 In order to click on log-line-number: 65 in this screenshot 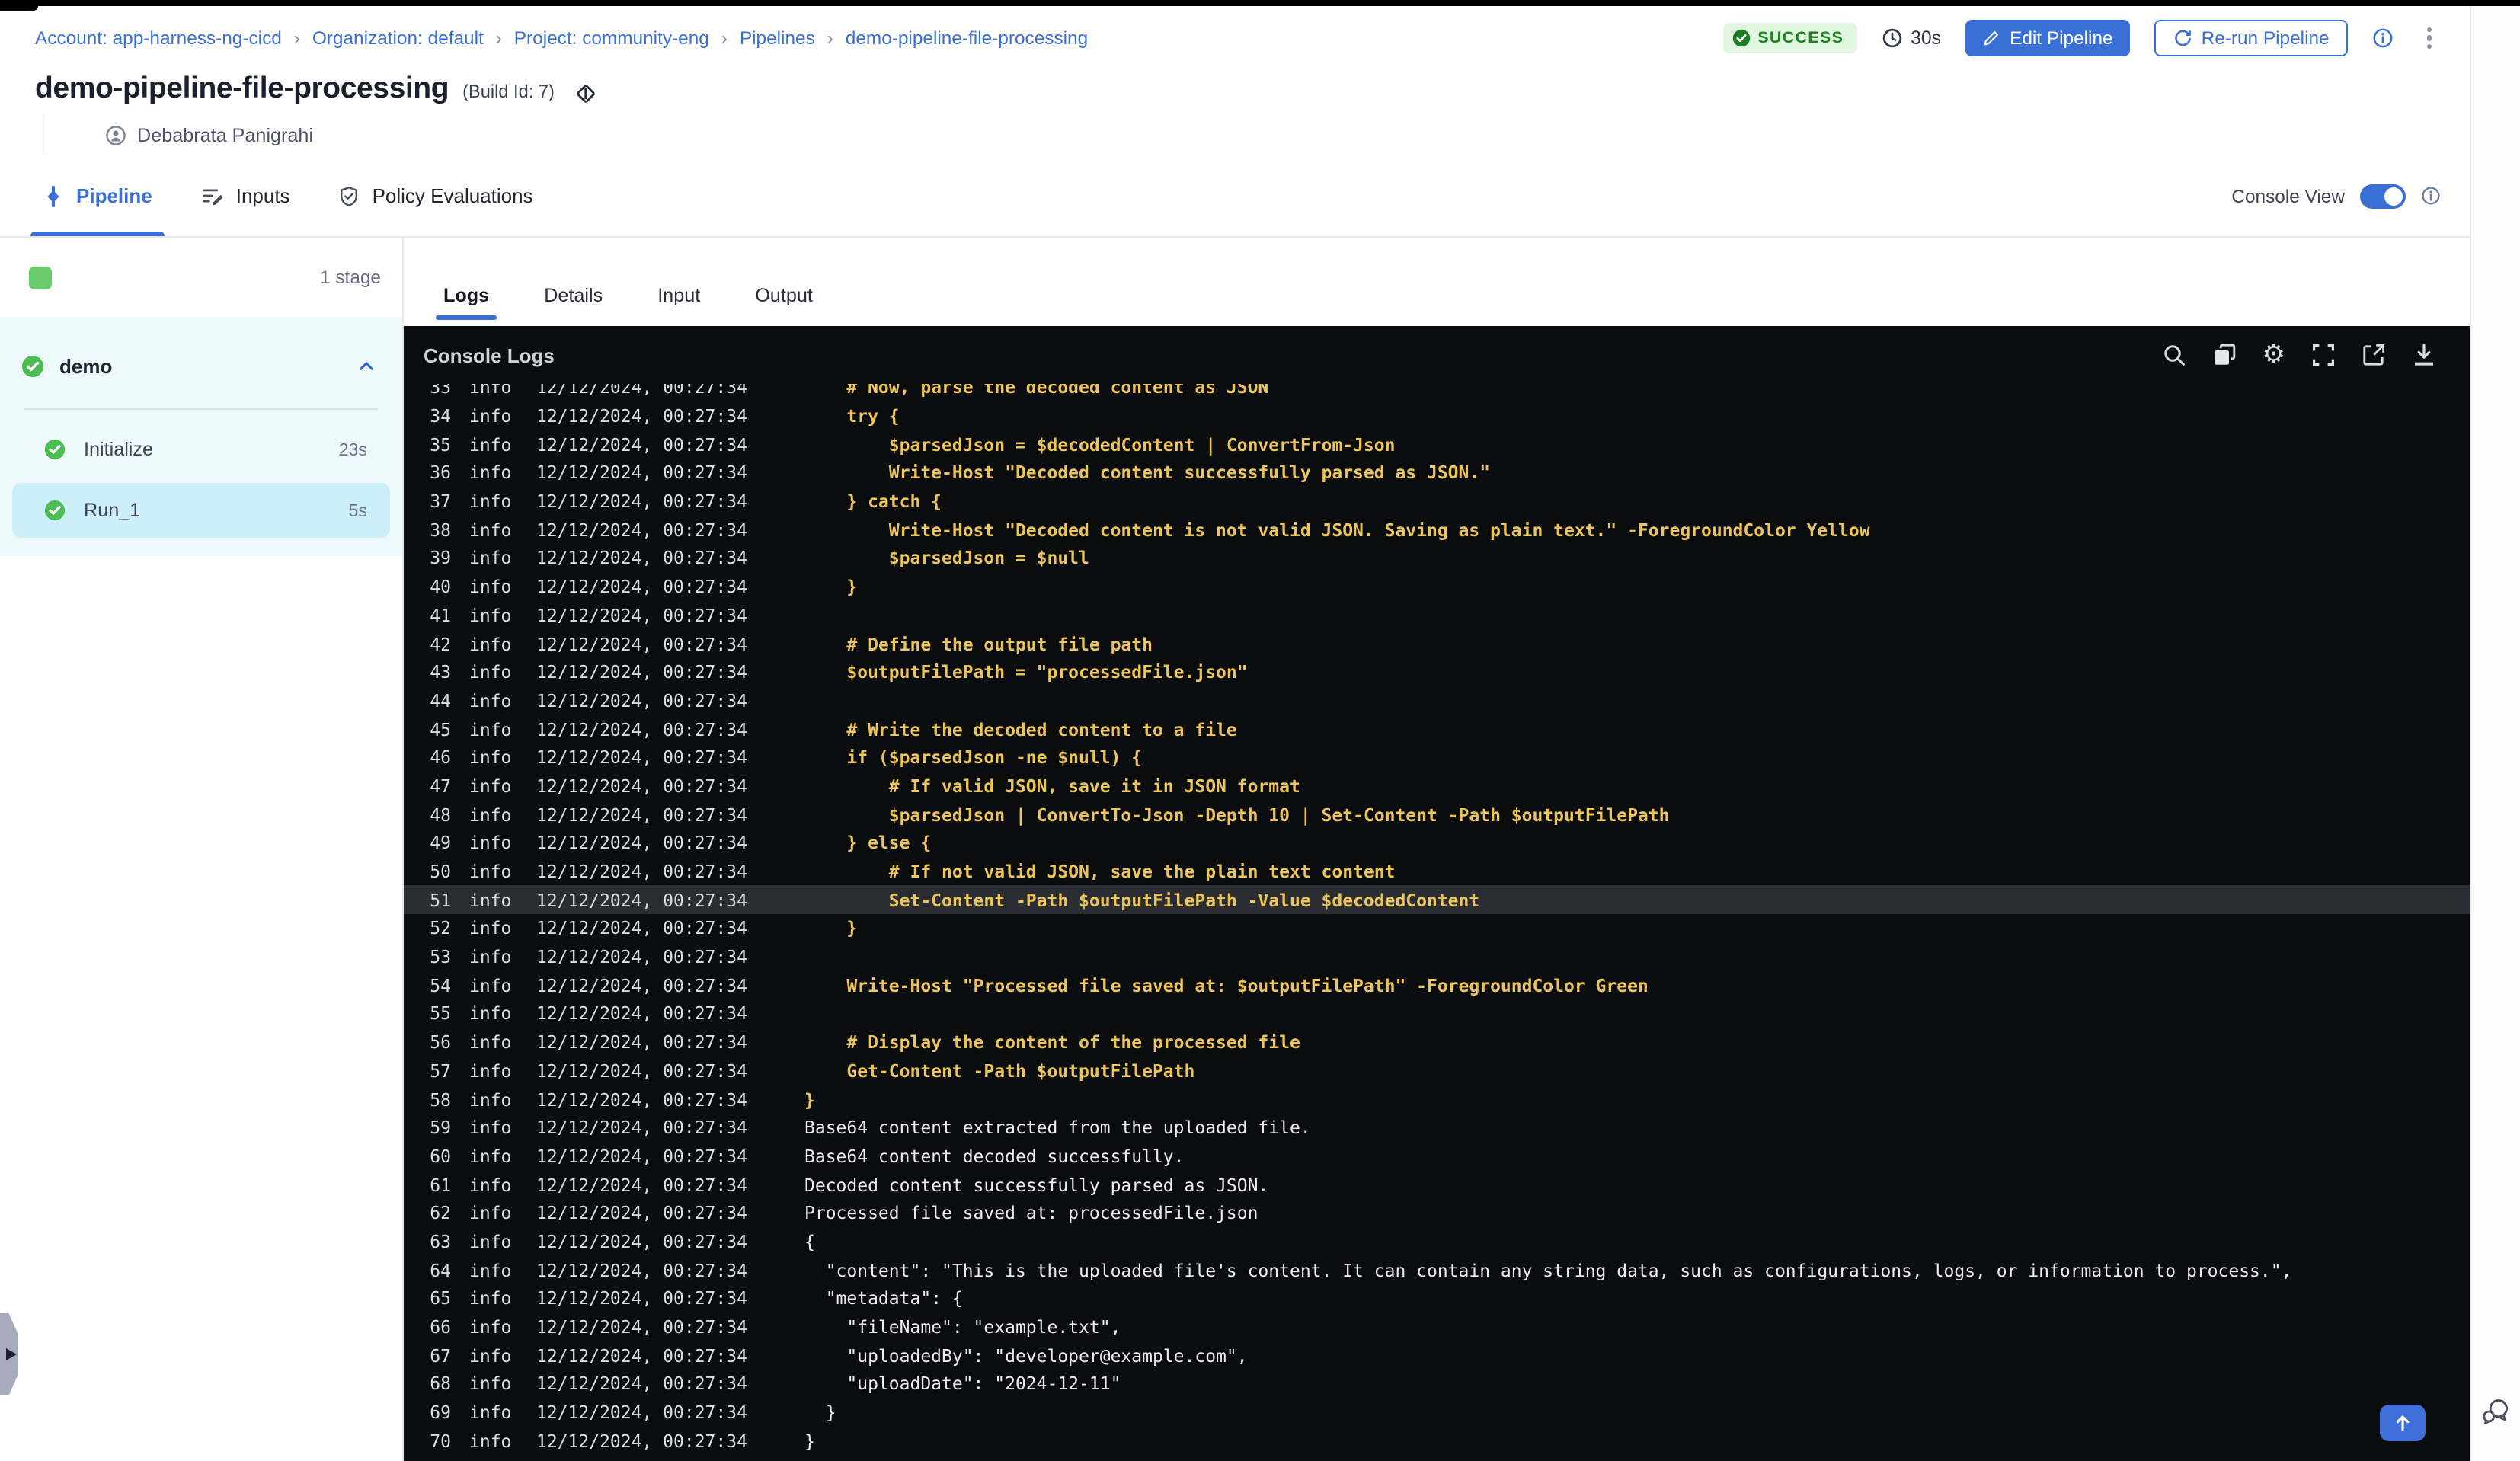, I will do `click(436, 1298)`.